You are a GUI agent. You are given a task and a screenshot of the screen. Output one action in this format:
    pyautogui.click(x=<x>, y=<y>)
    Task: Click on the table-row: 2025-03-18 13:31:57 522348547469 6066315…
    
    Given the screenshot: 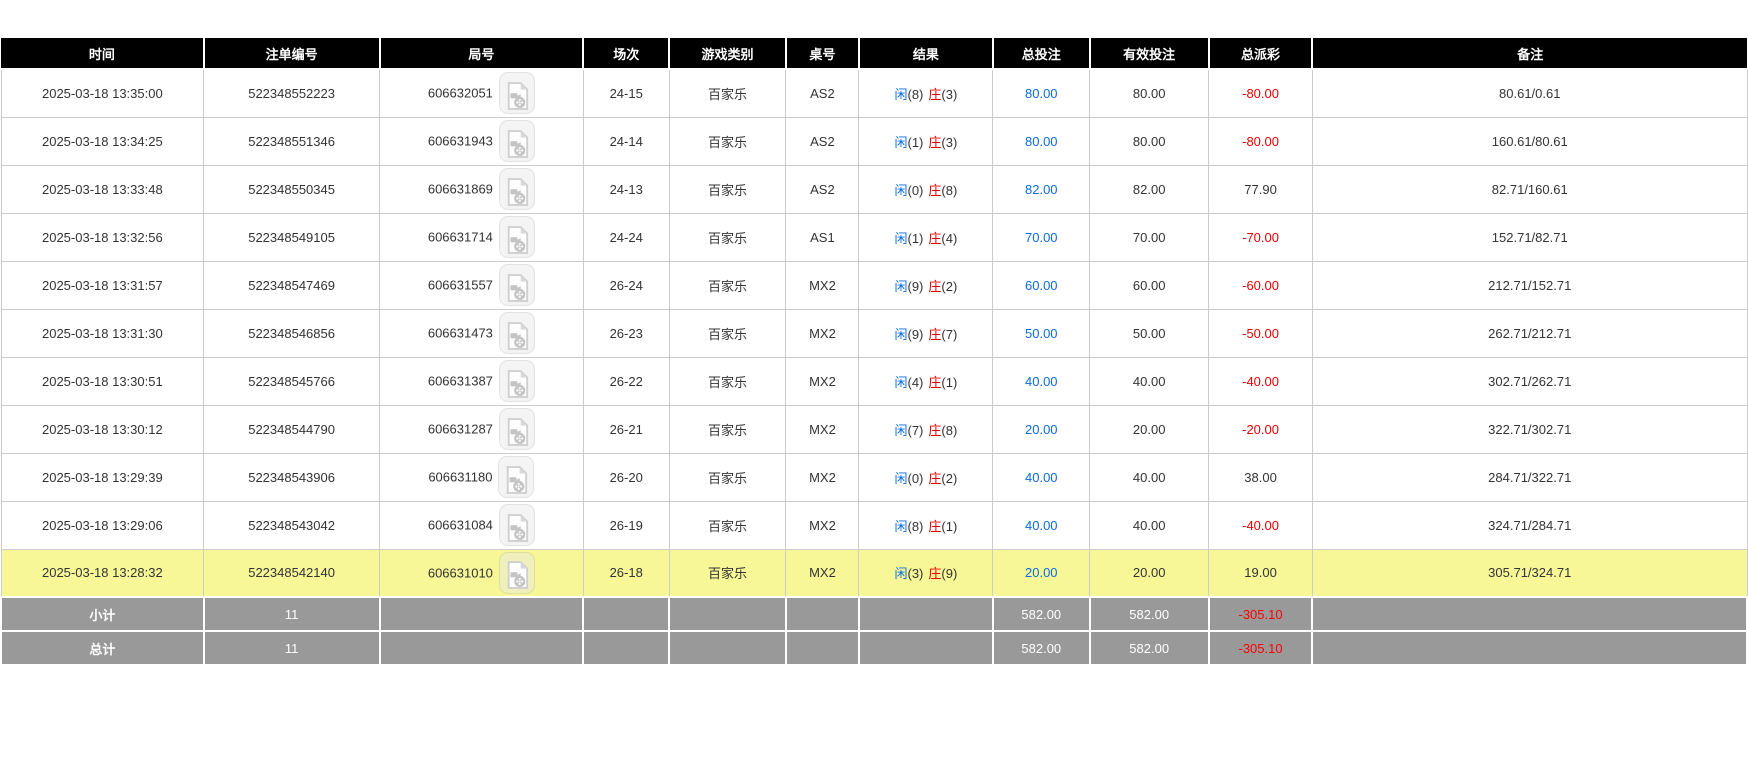 What is the action you would take?
    pyautogui.click(x=874, y=285)
    